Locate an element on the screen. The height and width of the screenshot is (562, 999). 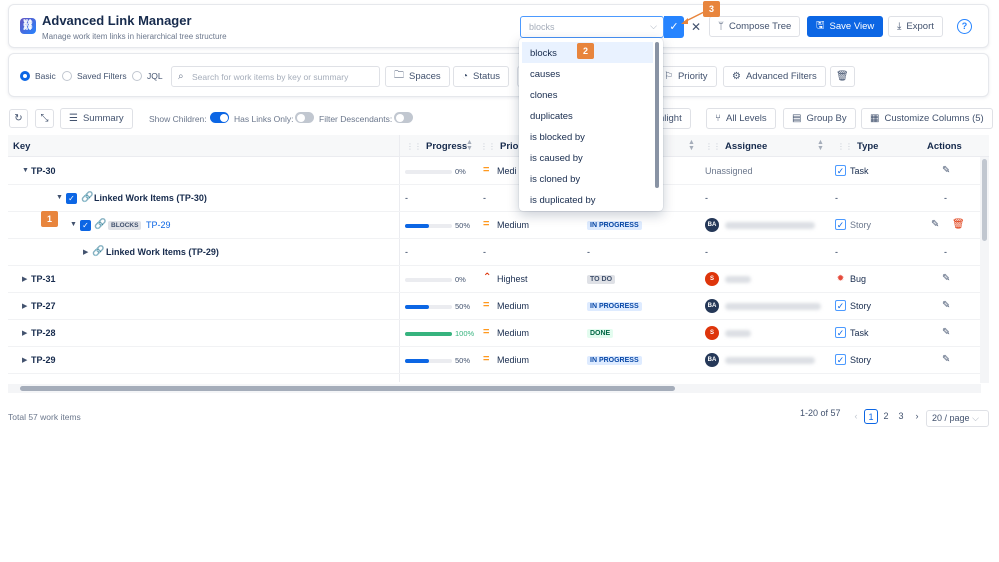
mode-jql-label: JQL is located at coordinates (155, 76).